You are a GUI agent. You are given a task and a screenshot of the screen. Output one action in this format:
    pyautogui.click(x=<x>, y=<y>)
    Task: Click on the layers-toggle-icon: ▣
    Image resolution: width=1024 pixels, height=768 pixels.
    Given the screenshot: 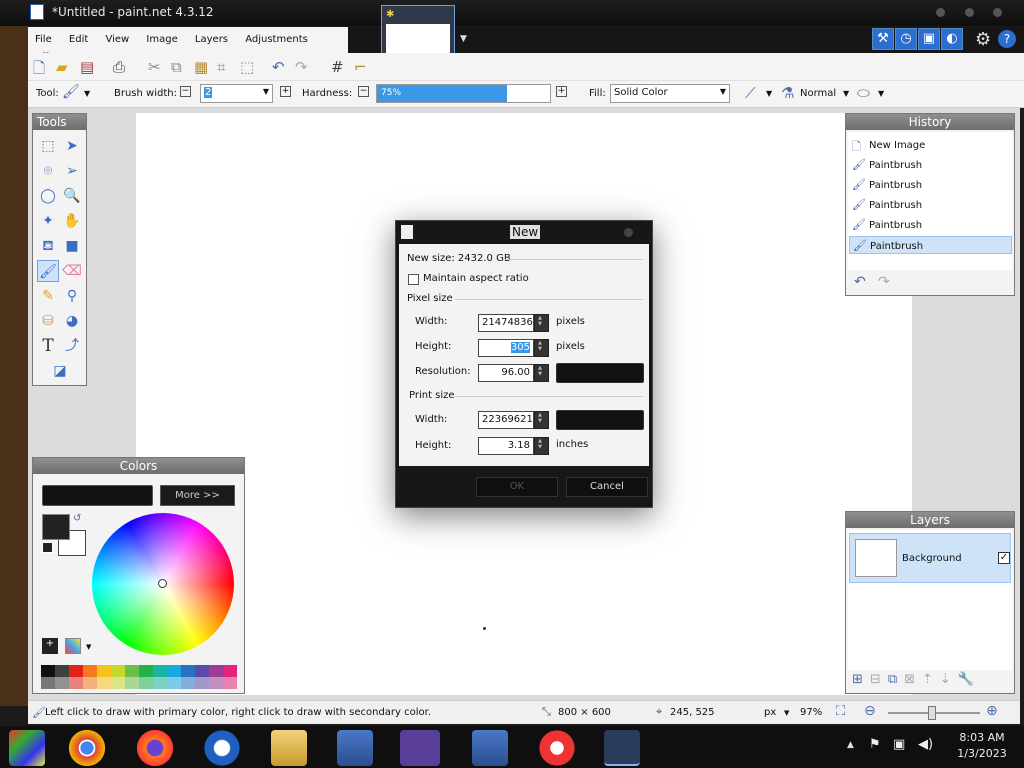 What is the action you would take?
    pyautogui.click(x=929, y=39)
    